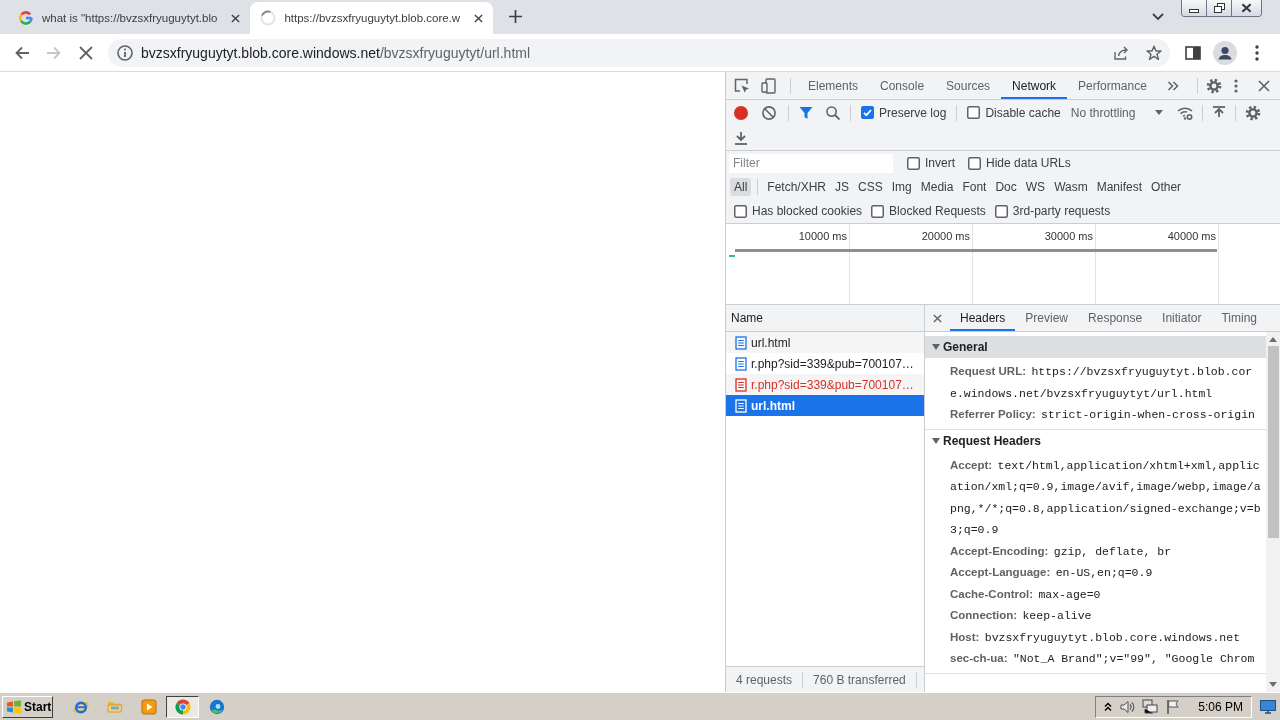 Image resolution: width=1280 pixels, height=720 pixels. I want to click on checkbox-label: Preserve log, so click(913, 112).